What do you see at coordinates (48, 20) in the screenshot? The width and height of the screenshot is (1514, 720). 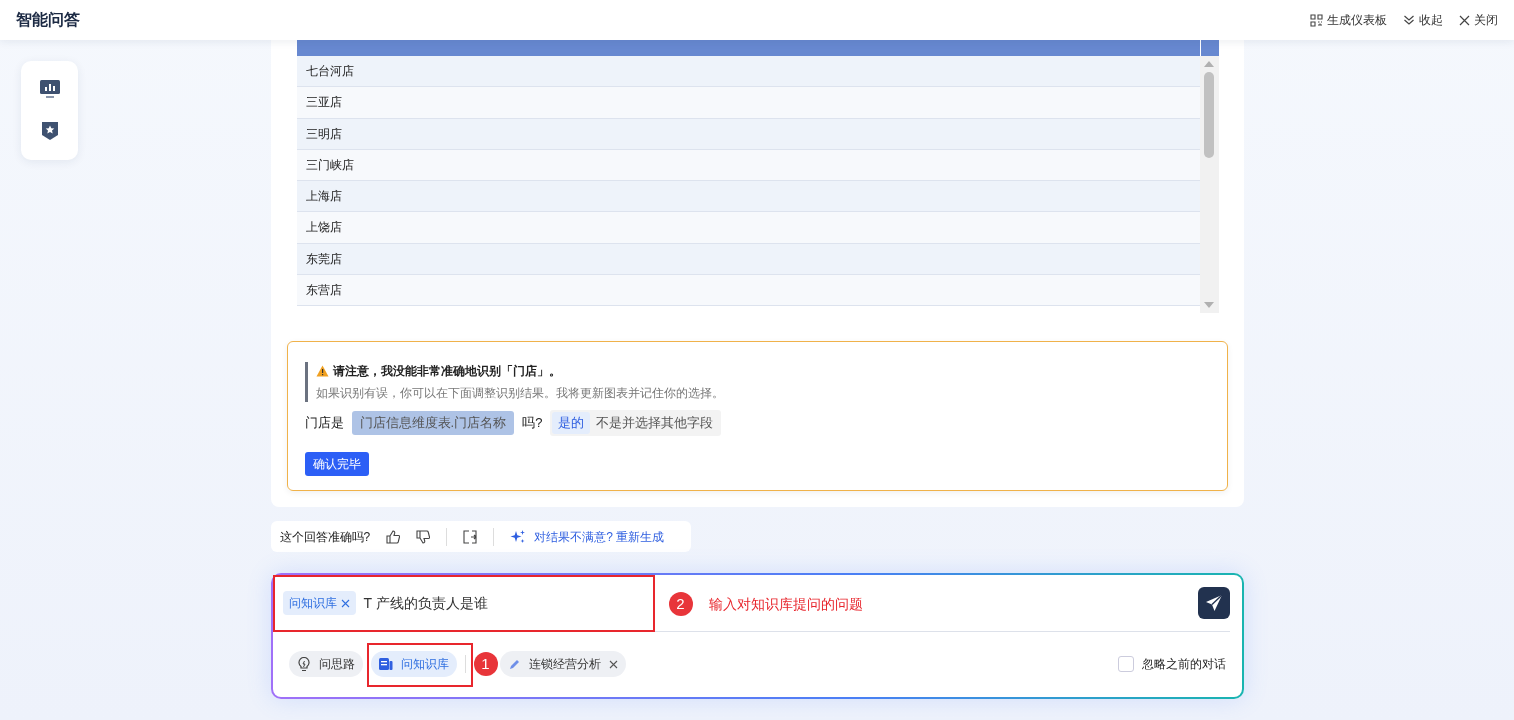 I see `window-title: 智能问答` at bounding box center [48, 20].